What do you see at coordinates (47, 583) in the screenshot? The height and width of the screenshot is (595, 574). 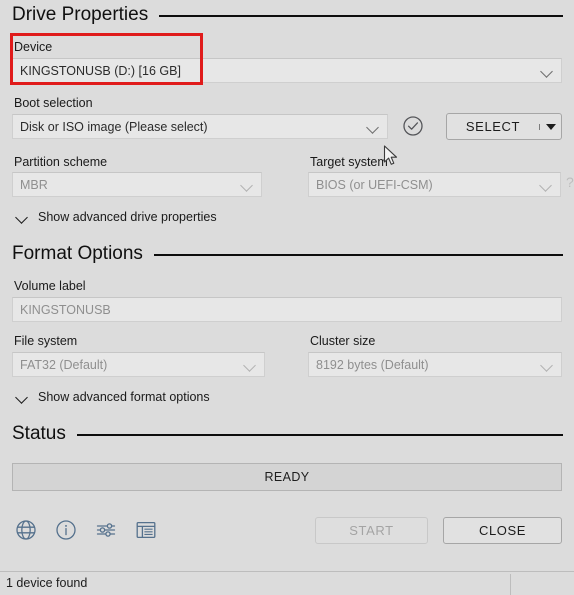 I see `device-found-message: 1 device found` at bounding box center [47, 583].